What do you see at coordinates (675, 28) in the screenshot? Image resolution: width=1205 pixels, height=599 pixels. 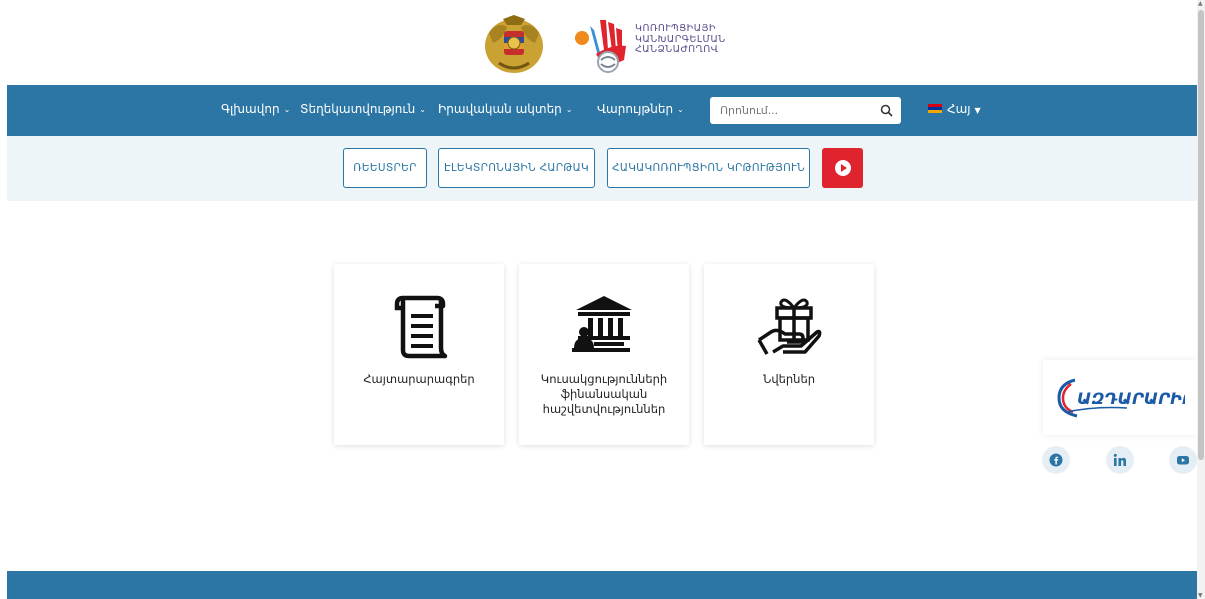 I see `logo-line-1: ԿՈՌՈՒՊՑԻԱՅԻ` at bounding box center [675, 28].